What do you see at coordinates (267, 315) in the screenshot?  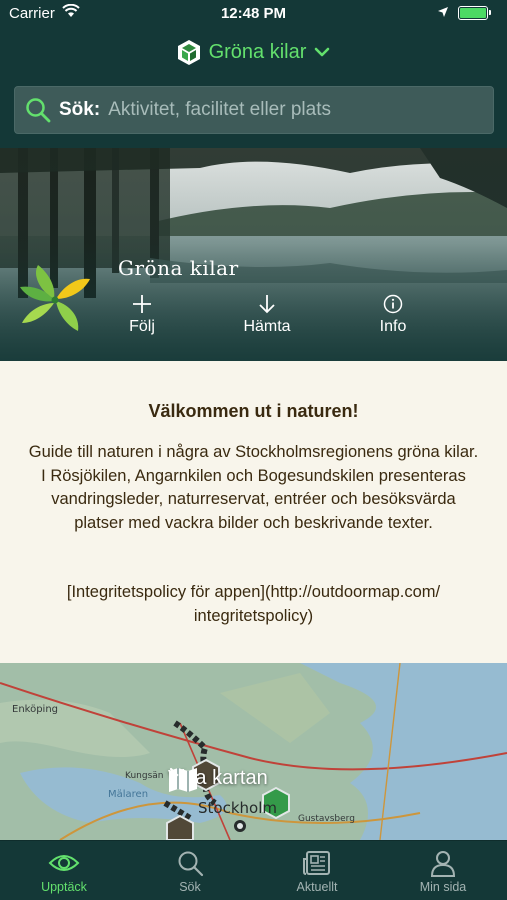 I see `download-button: Hämta` at bounding box center [267, 315].